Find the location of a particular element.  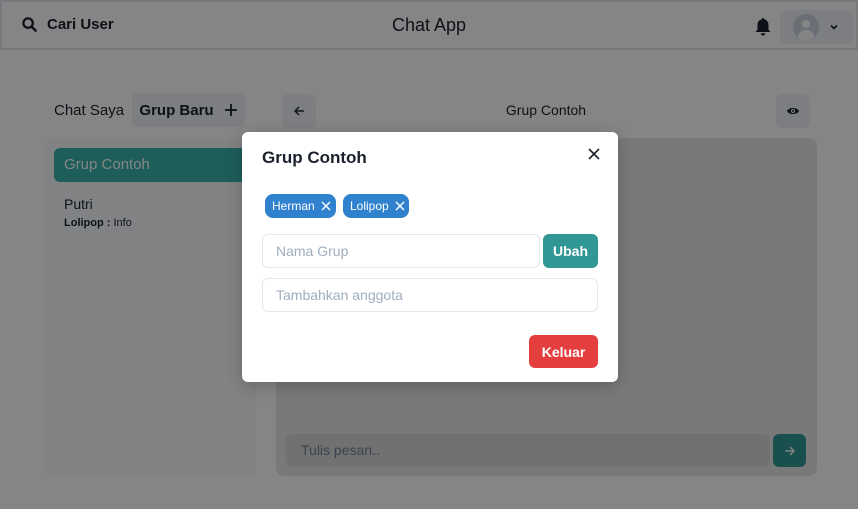

close-button is located at coordinates (594, 154).